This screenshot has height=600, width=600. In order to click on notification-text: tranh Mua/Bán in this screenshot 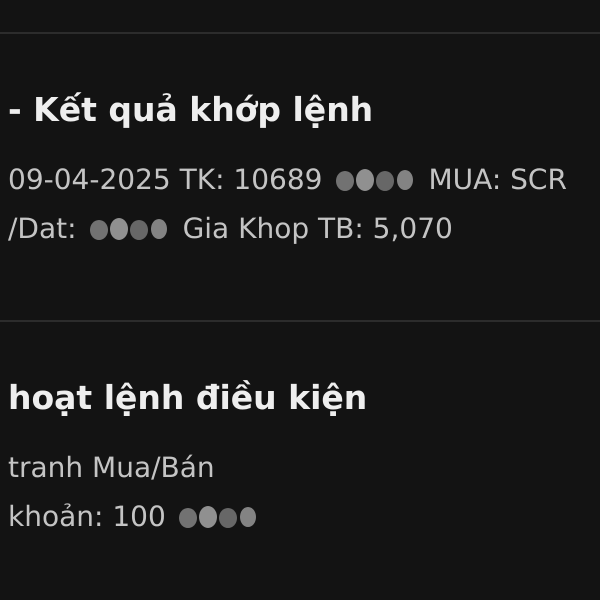, I will do `click(111, 467)`.